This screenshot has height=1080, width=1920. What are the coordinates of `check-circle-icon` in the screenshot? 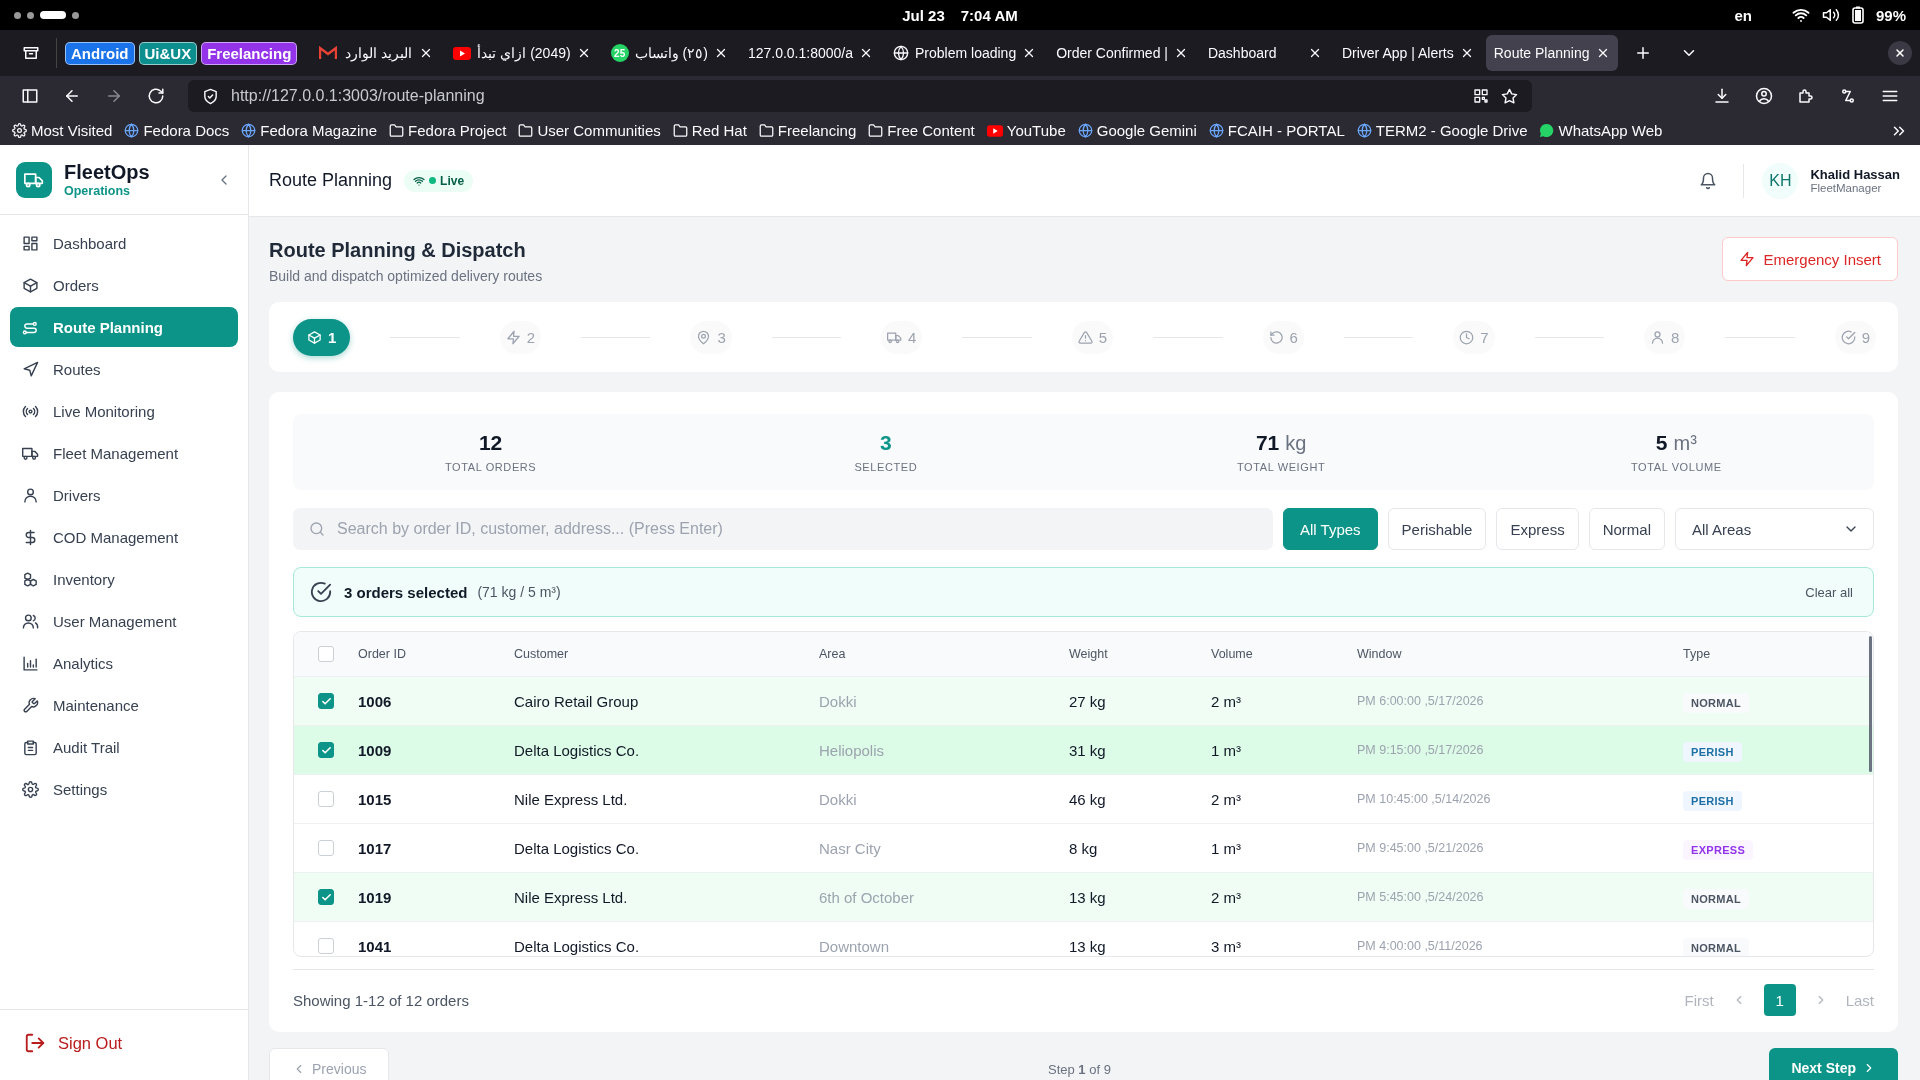 It's located at (1848, 337).